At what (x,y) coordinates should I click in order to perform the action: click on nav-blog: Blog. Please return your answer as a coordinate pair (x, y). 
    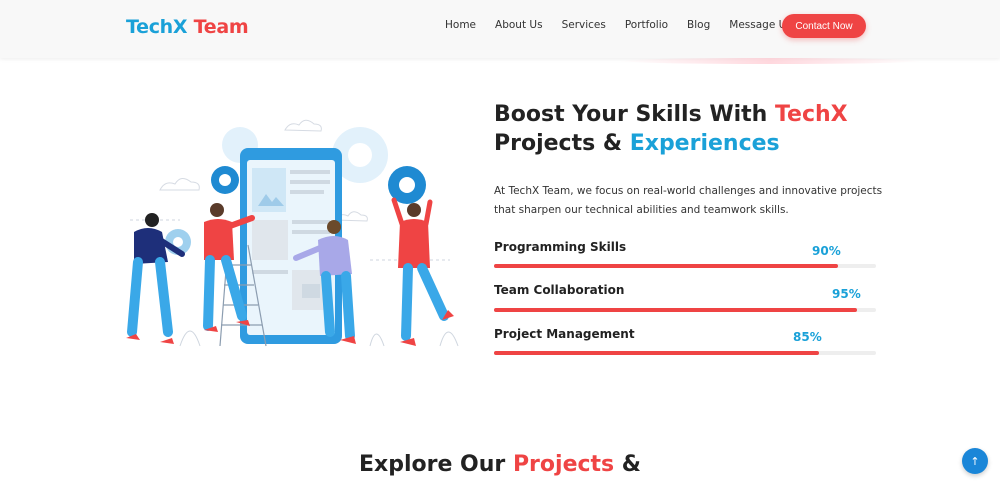
    Looking at the image, I should click on (698, 25).